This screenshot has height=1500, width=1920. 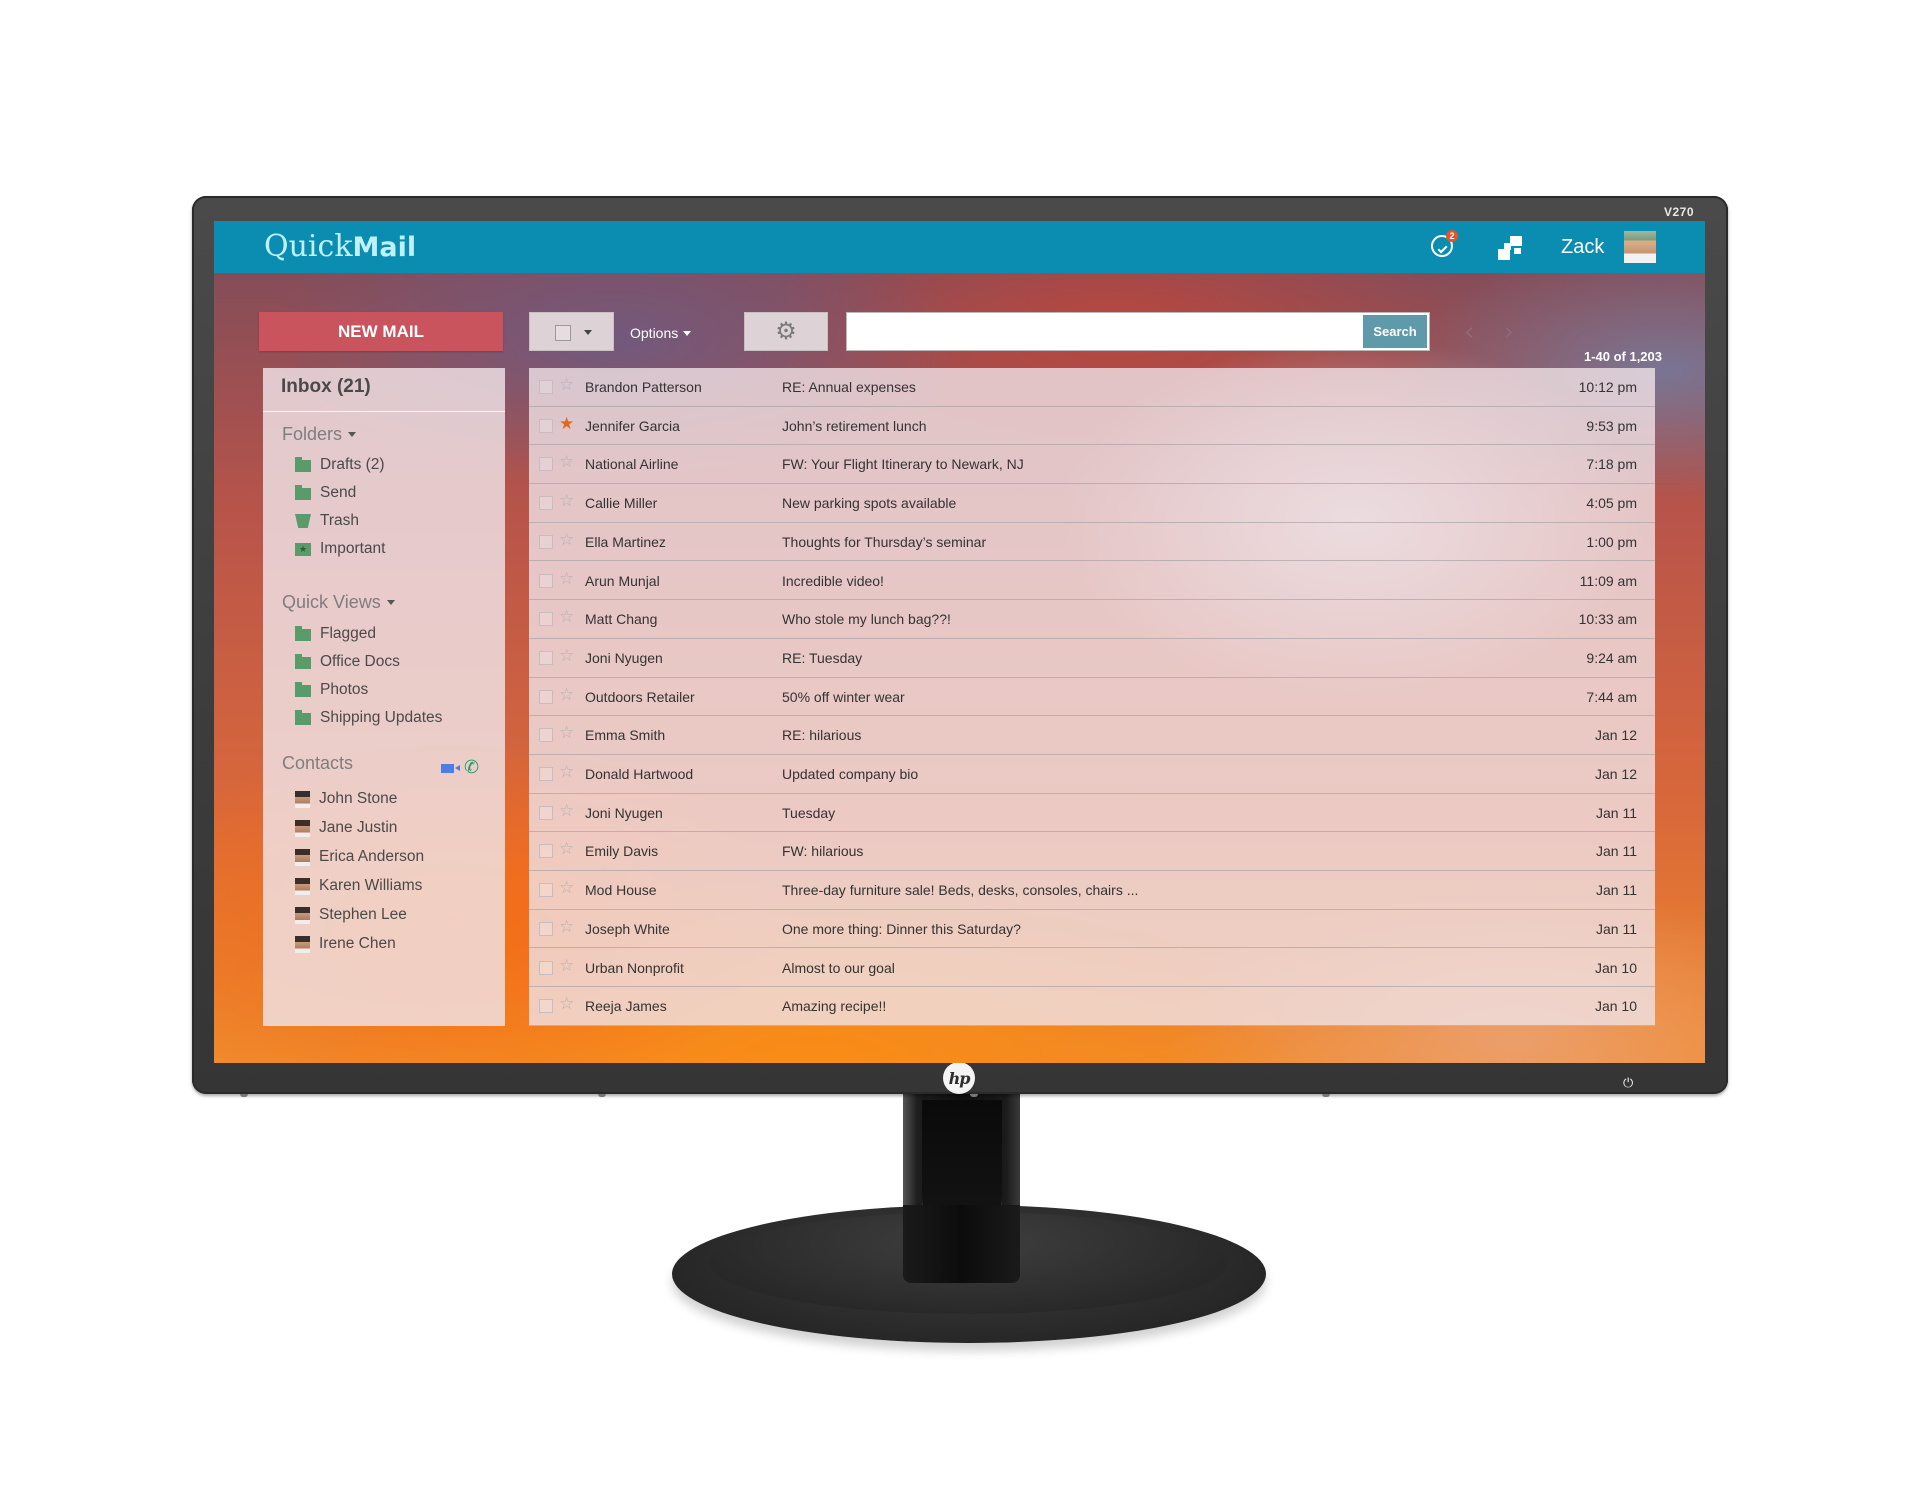 What do you see at coordinates (340, 465) in the screenshot?
I see `sidebar-item-drafts: Drafts (2)` at bounding box center [340, 465].